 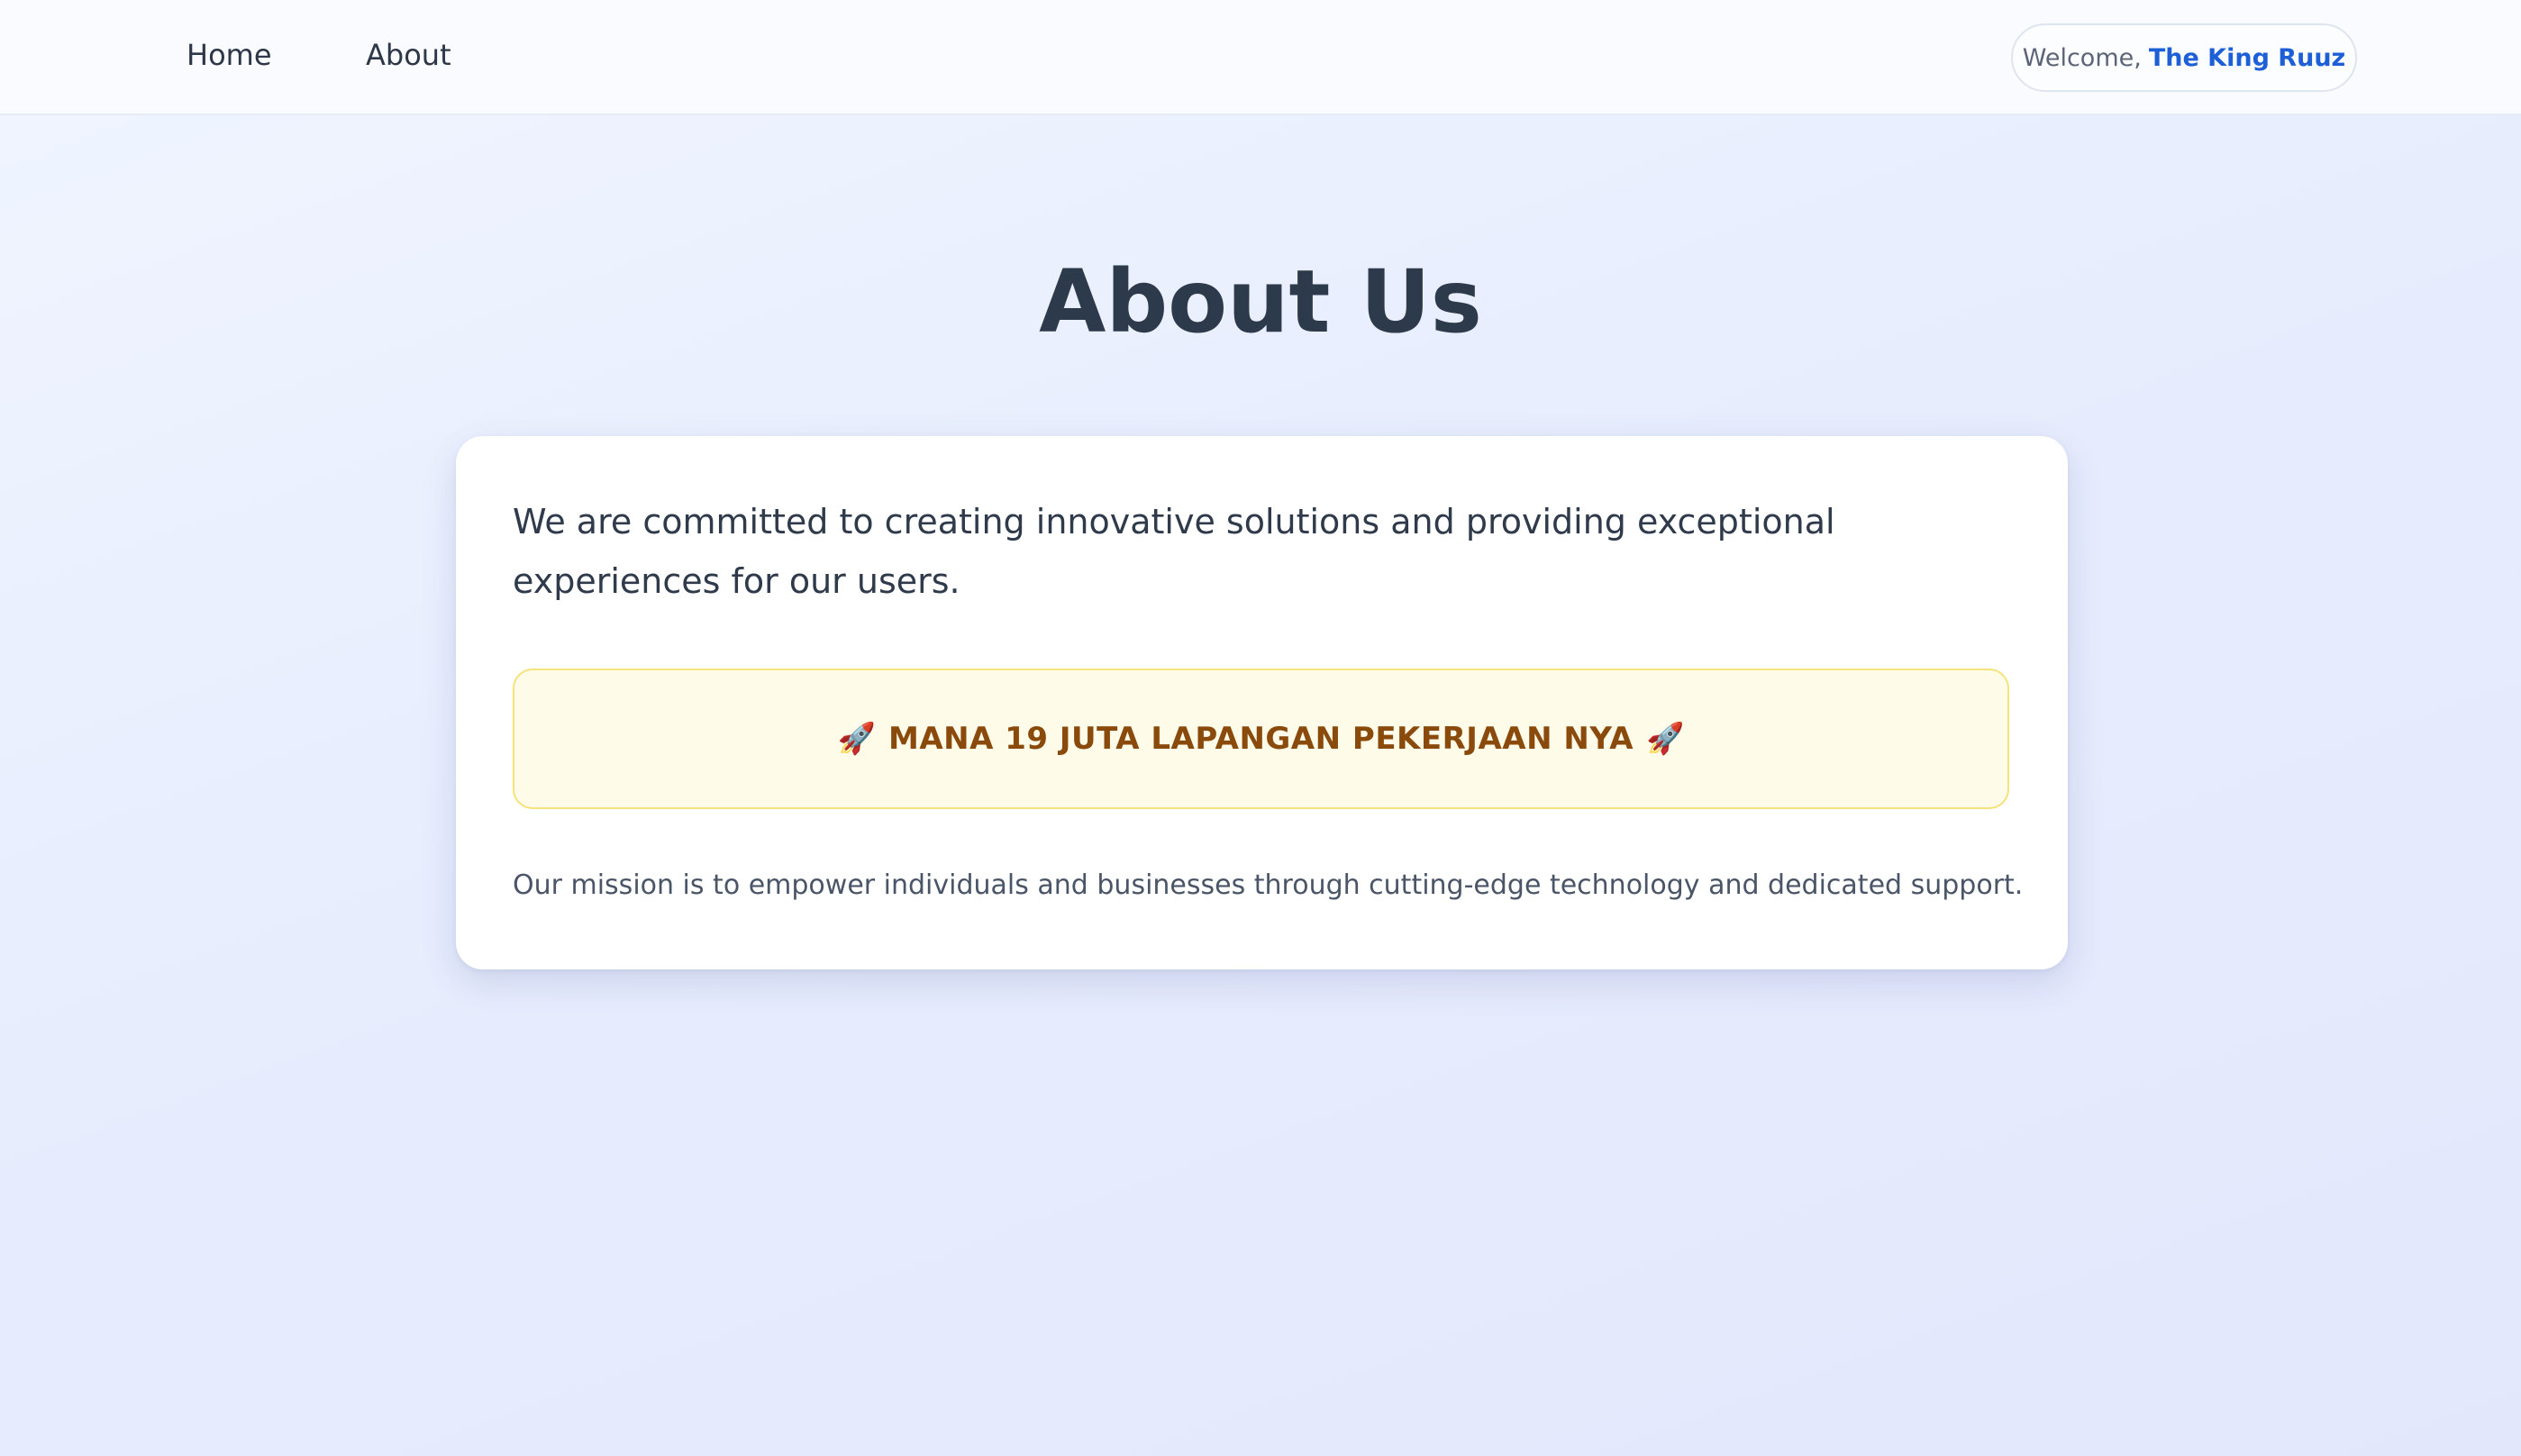 I want to click on banner-text: MANA 19 JUTA LAPANGAN PEKERJAAN NYA, so click(x=1260, y=739).